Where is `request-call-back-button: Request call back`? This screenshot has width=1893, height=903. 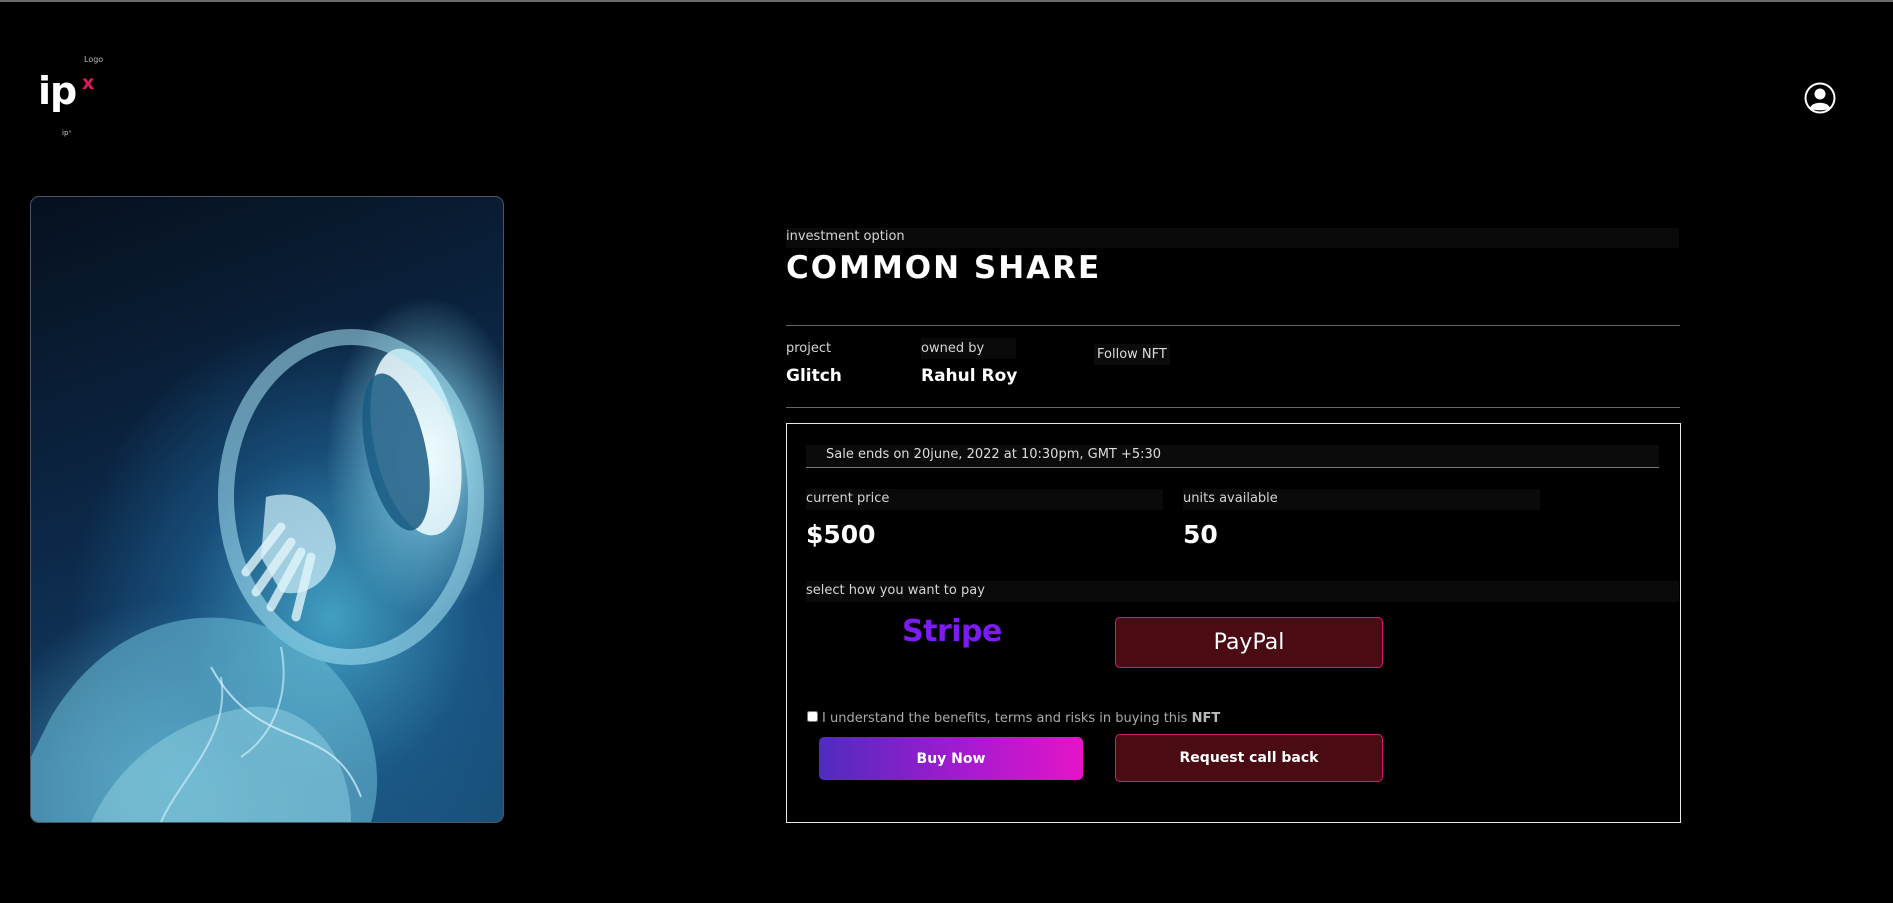
request-call-back-button: Request call back is located at coordinates (1249, 758).